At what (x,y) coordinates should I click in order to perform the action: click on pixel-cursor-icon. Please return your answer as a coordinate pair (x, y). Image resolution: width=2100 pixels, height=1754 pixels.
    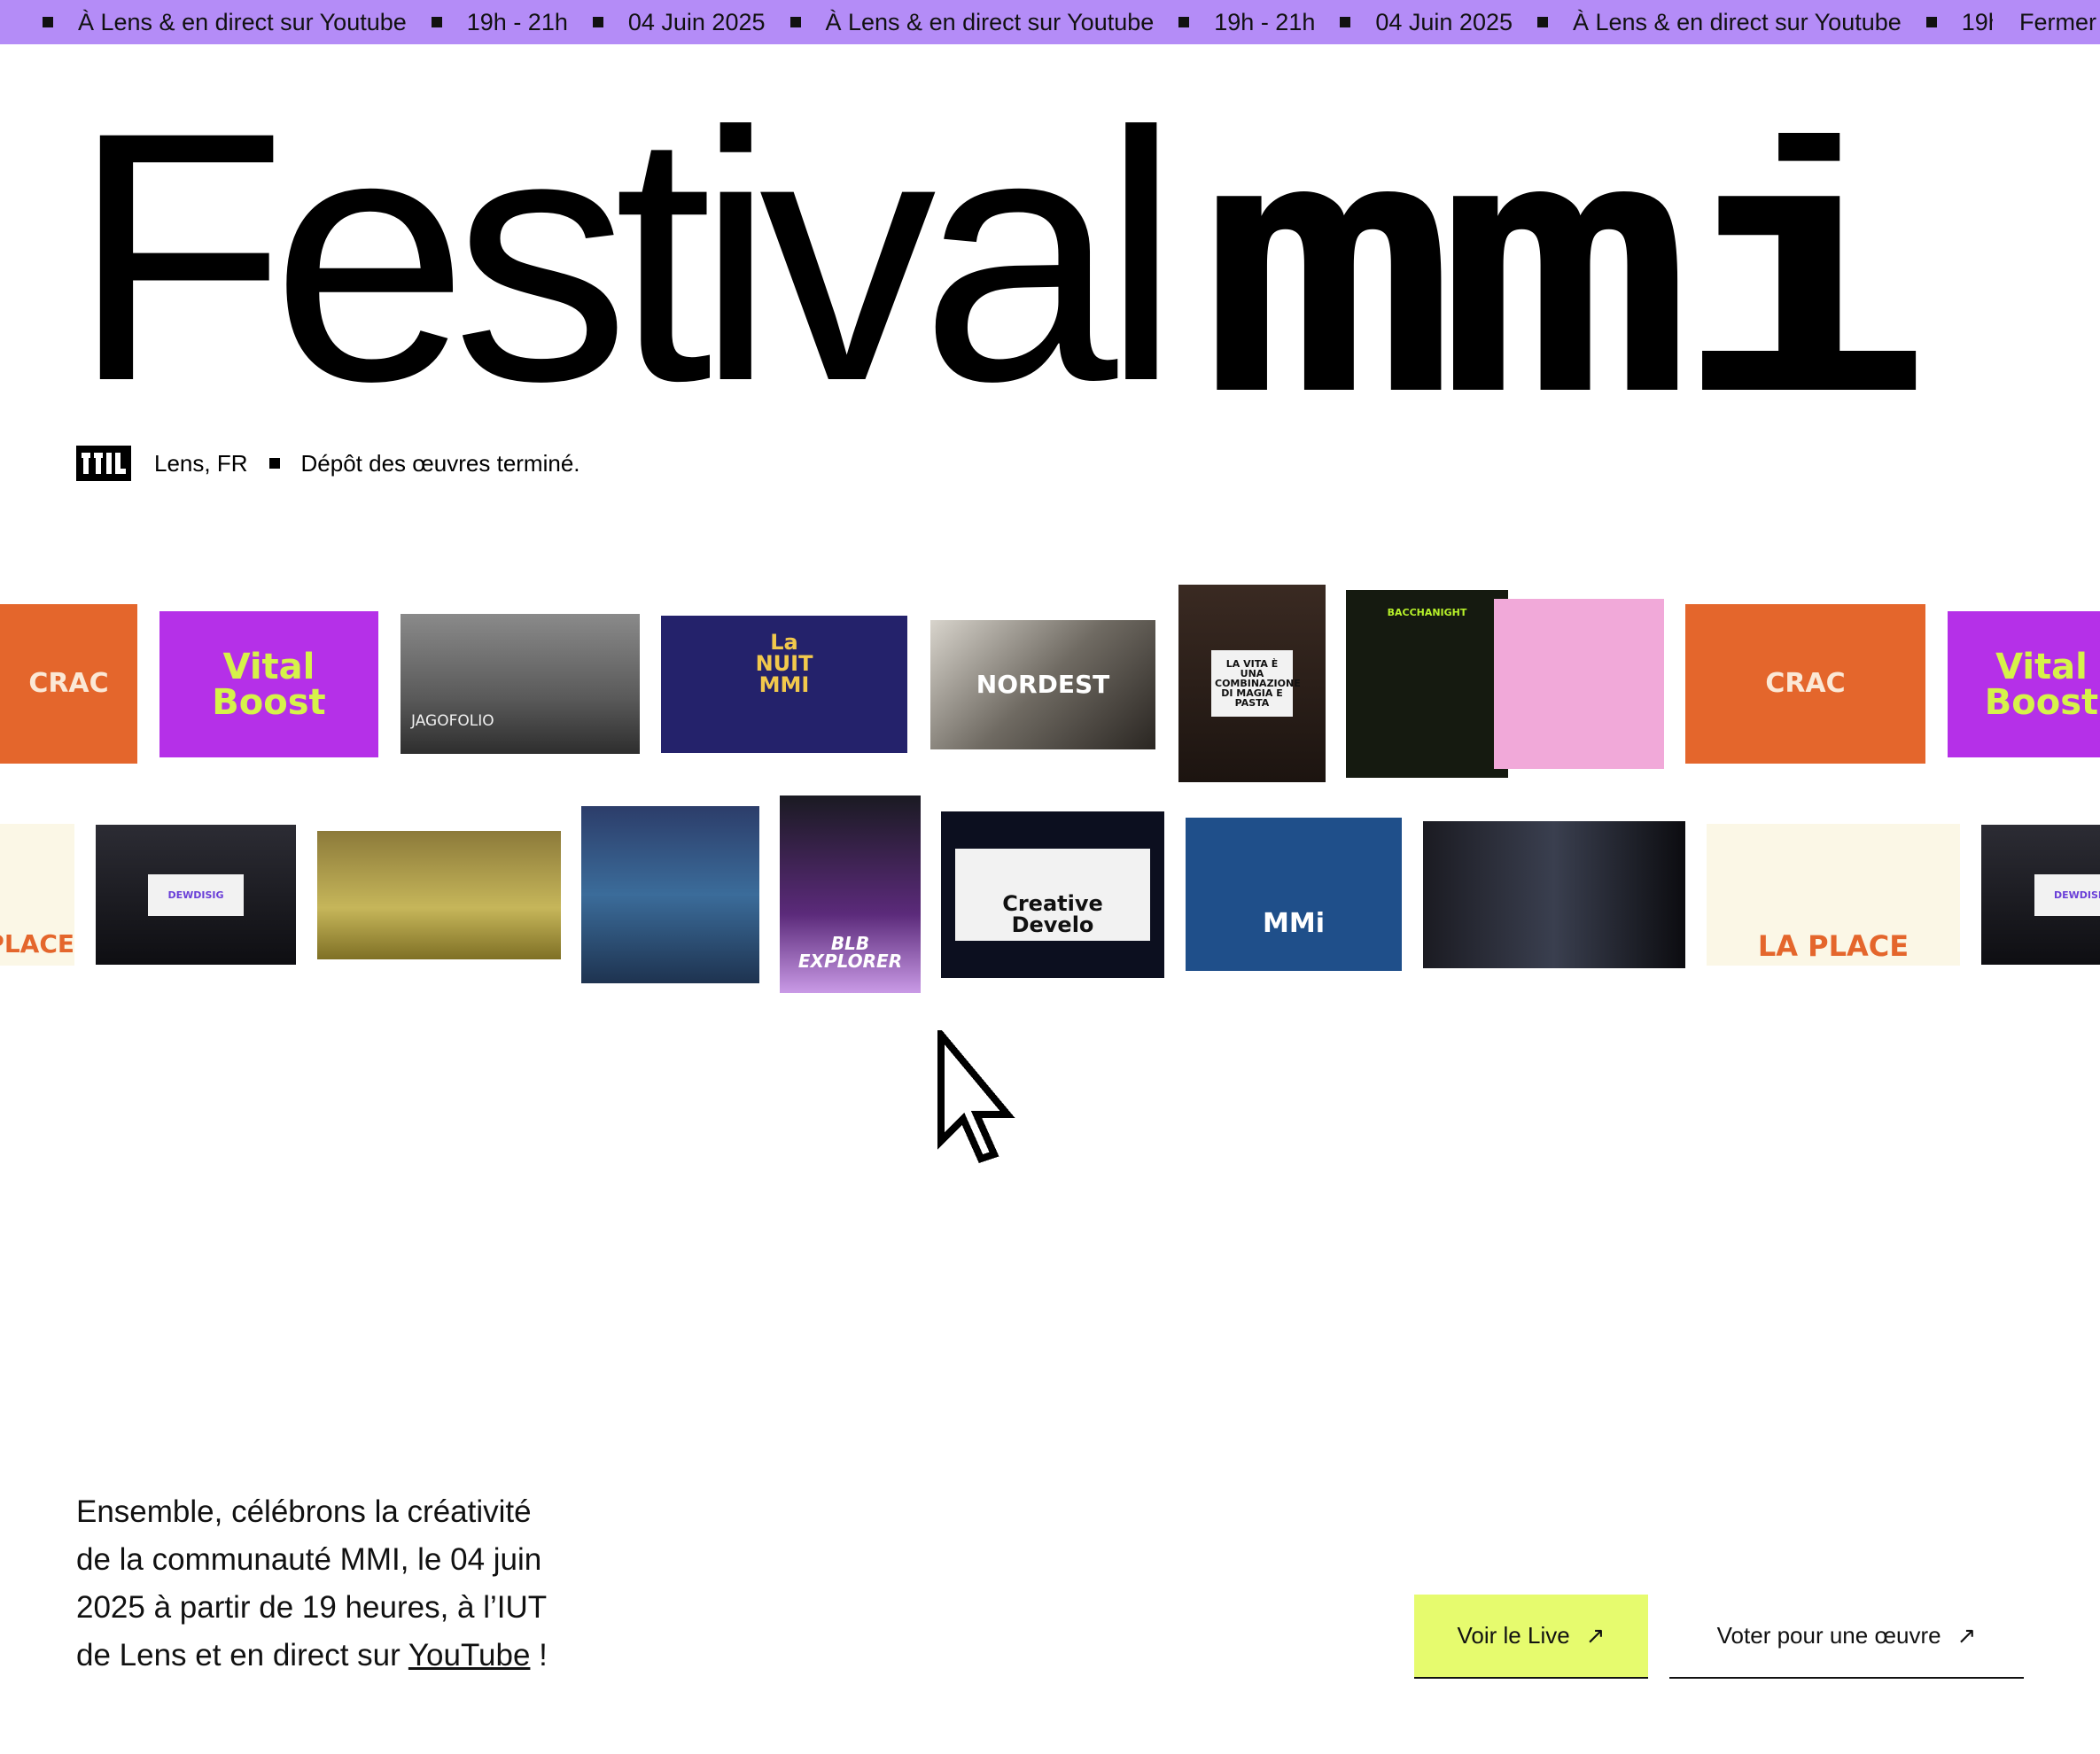
    Looking at the image, I should click on (976, 1096).